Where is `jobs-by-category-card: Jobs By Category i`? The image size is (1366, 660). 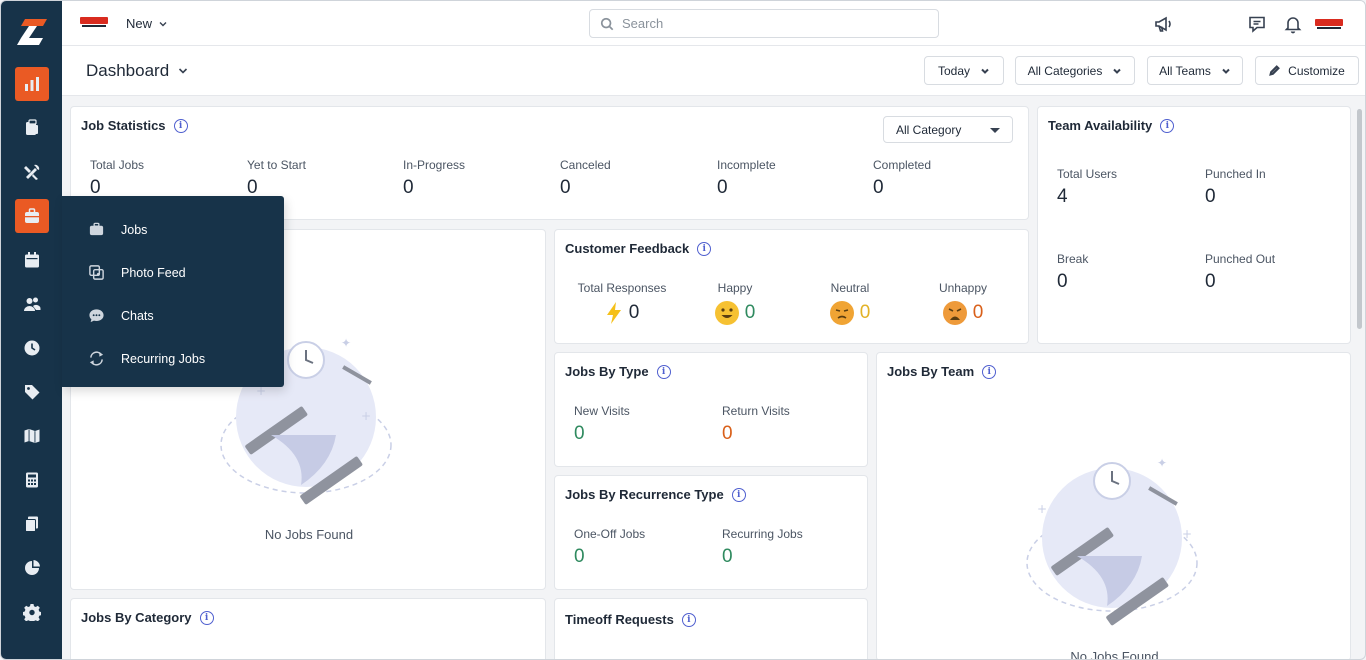
jobs-by-category-card: Jobs By Category i is located at coordinates (308, 628).